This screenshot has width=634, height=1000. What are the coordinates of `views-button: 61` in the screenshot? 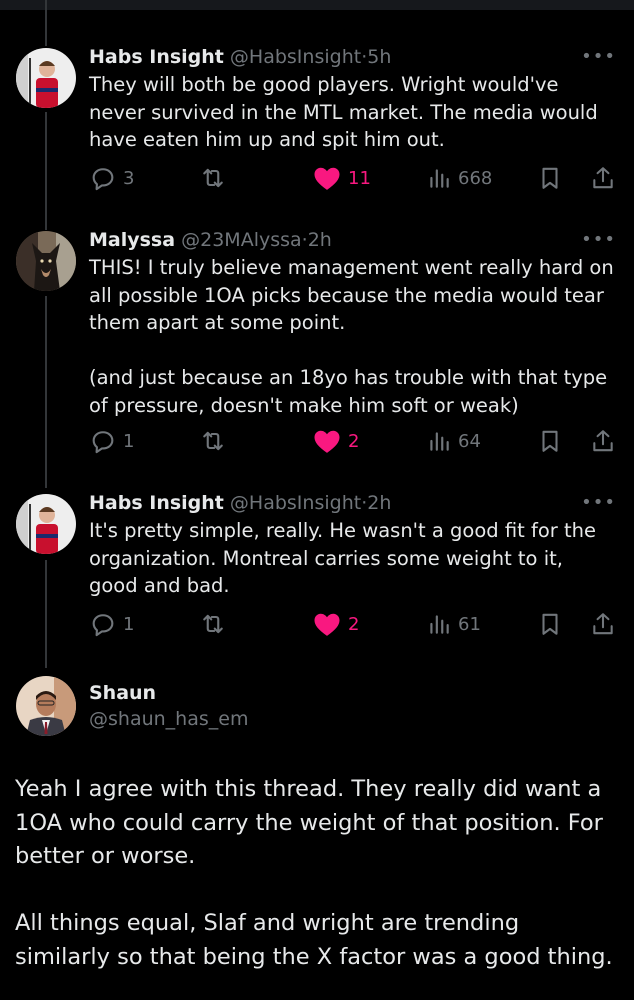 It's located at (453, 624).